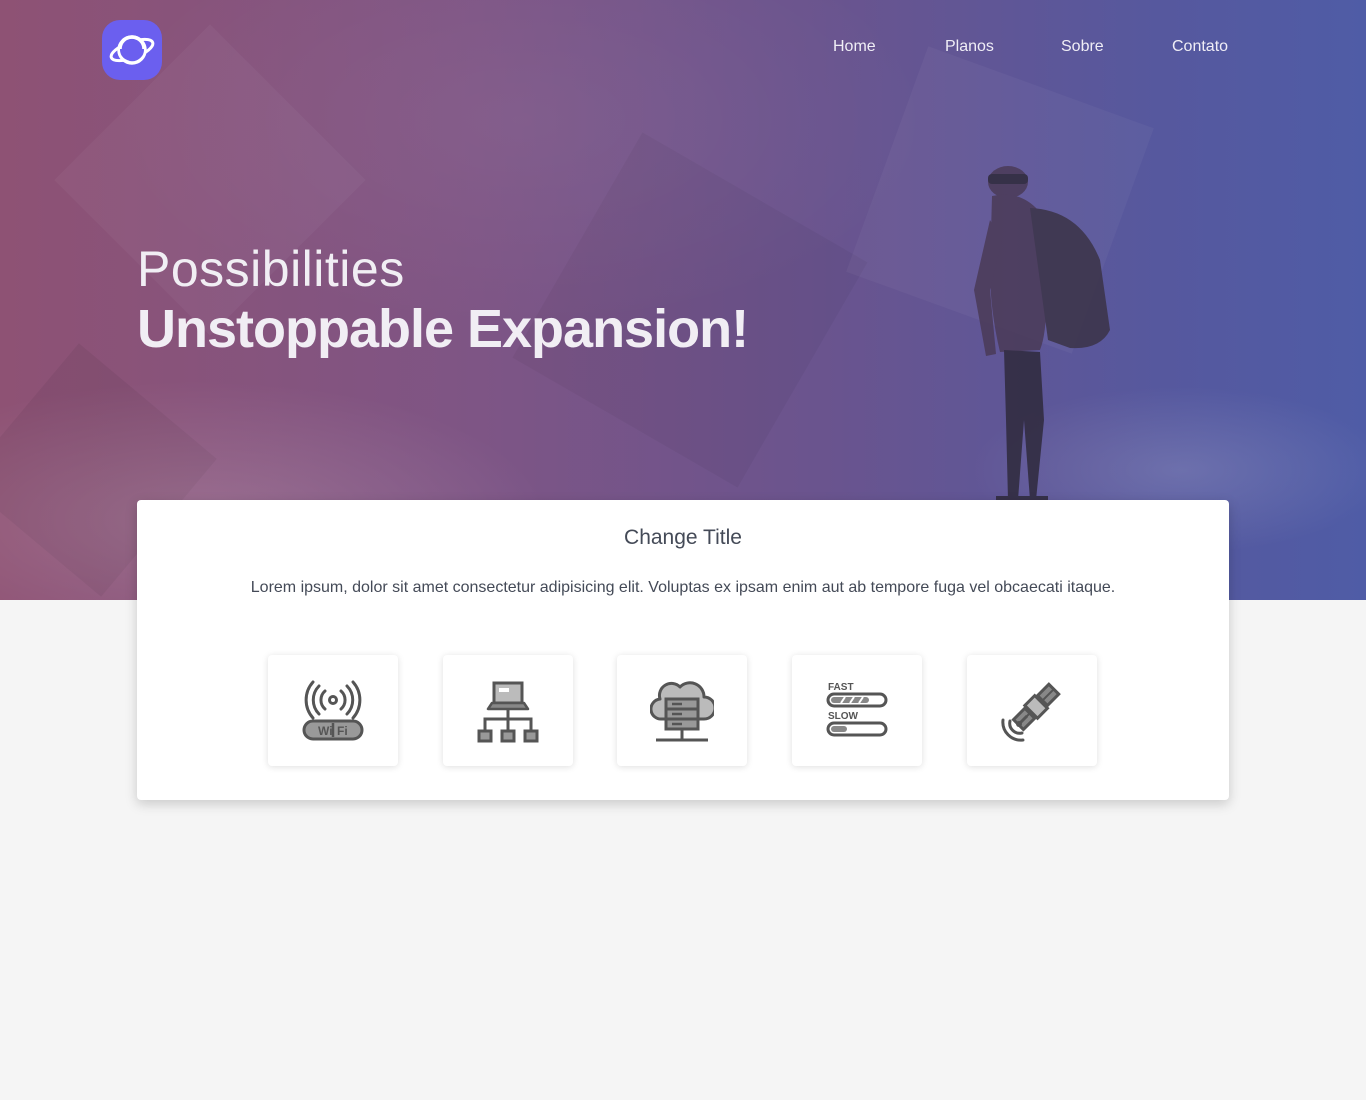 This screenshot has height=1100, width=1366. I want to click on feature-network, so click(508, 710).